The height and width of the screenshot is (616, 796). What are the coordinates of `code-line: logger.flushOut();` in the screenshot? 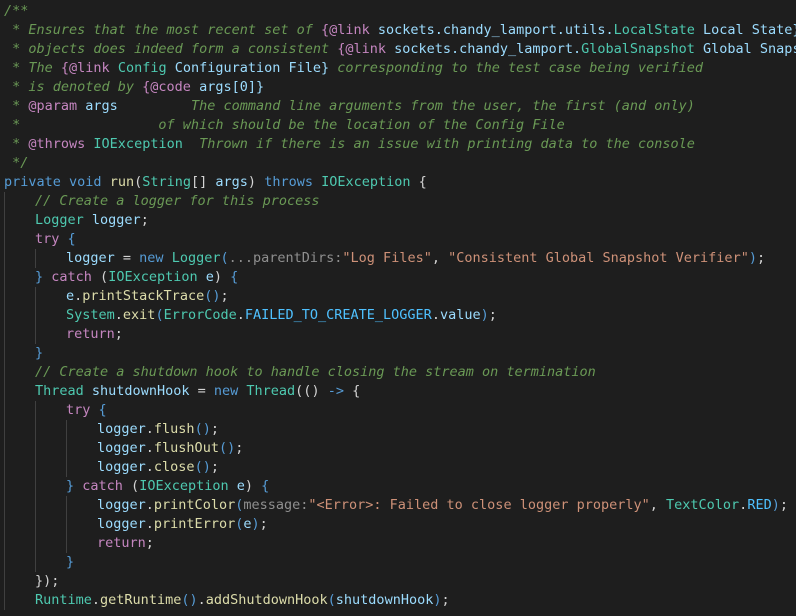 It's located at (398, 448).